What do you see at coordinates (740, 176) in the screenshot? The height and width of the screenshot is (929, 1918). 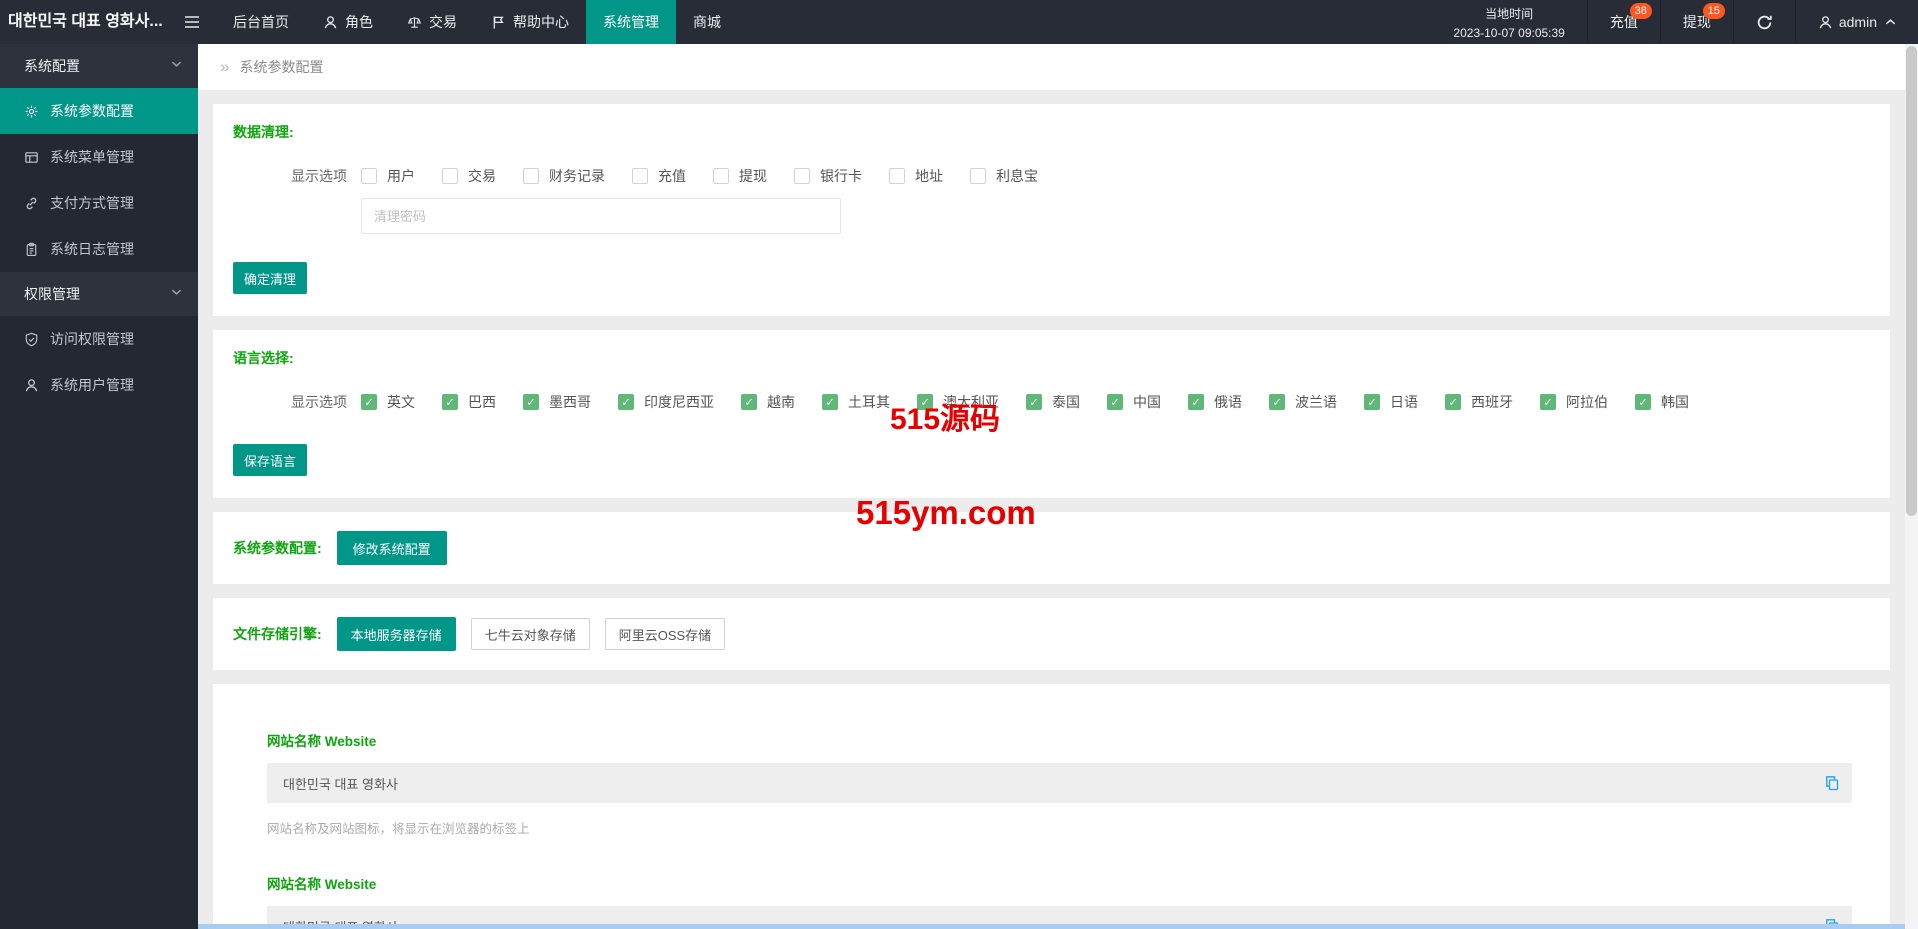 I see `checkbox-withdraw: 提现` at bounding box center [740, 176].